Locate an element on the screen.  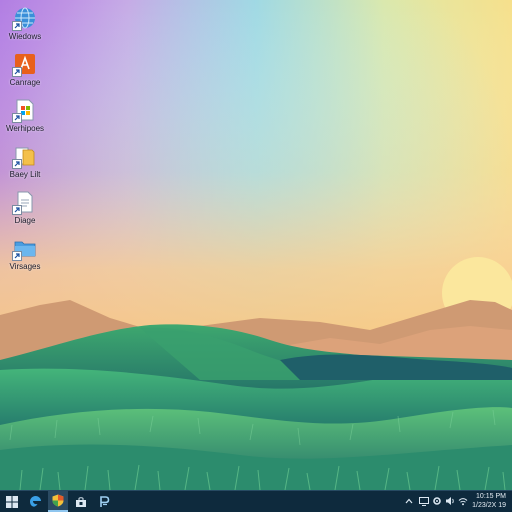
desktop-icon-canrage: Canrage is located at coordinates (25, 72).